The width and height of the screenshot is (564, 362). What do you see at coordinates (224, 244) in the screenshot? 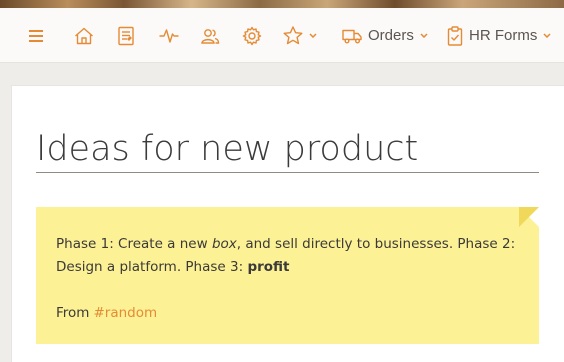
I see `note-text-italic: box` at bounding box center [224, 244].